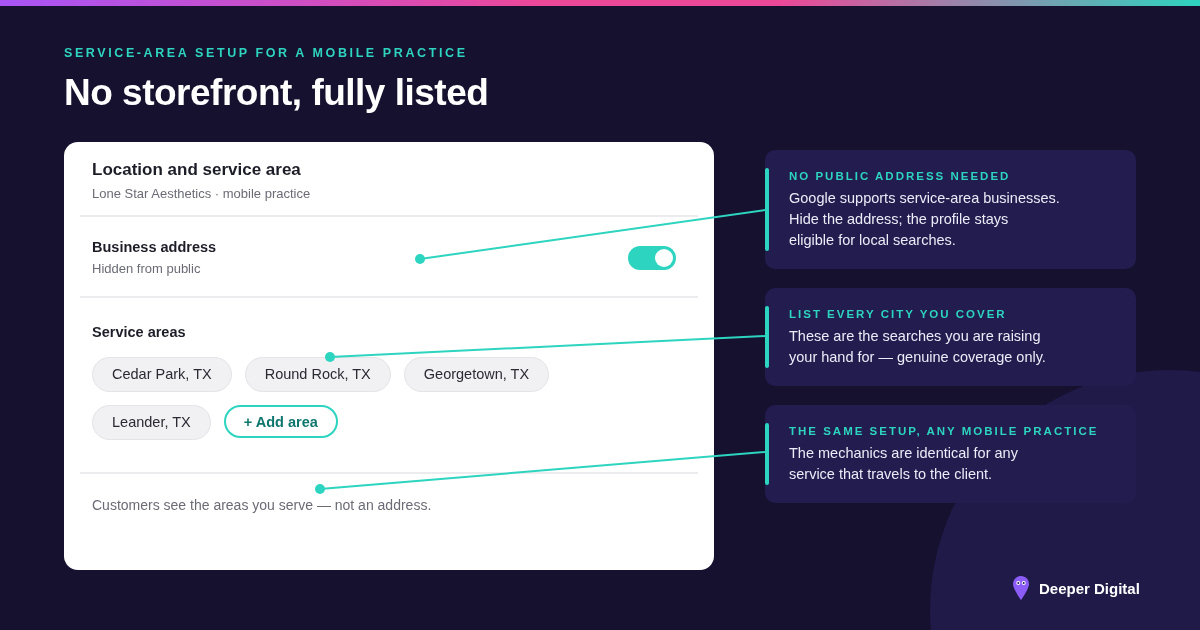 The height and width of the screenshot is (630, 1200). What do you see at coordinates (280, 421) in the screenshot?
I see `add-area-button: + Add area` at bounding box center [280, 421].